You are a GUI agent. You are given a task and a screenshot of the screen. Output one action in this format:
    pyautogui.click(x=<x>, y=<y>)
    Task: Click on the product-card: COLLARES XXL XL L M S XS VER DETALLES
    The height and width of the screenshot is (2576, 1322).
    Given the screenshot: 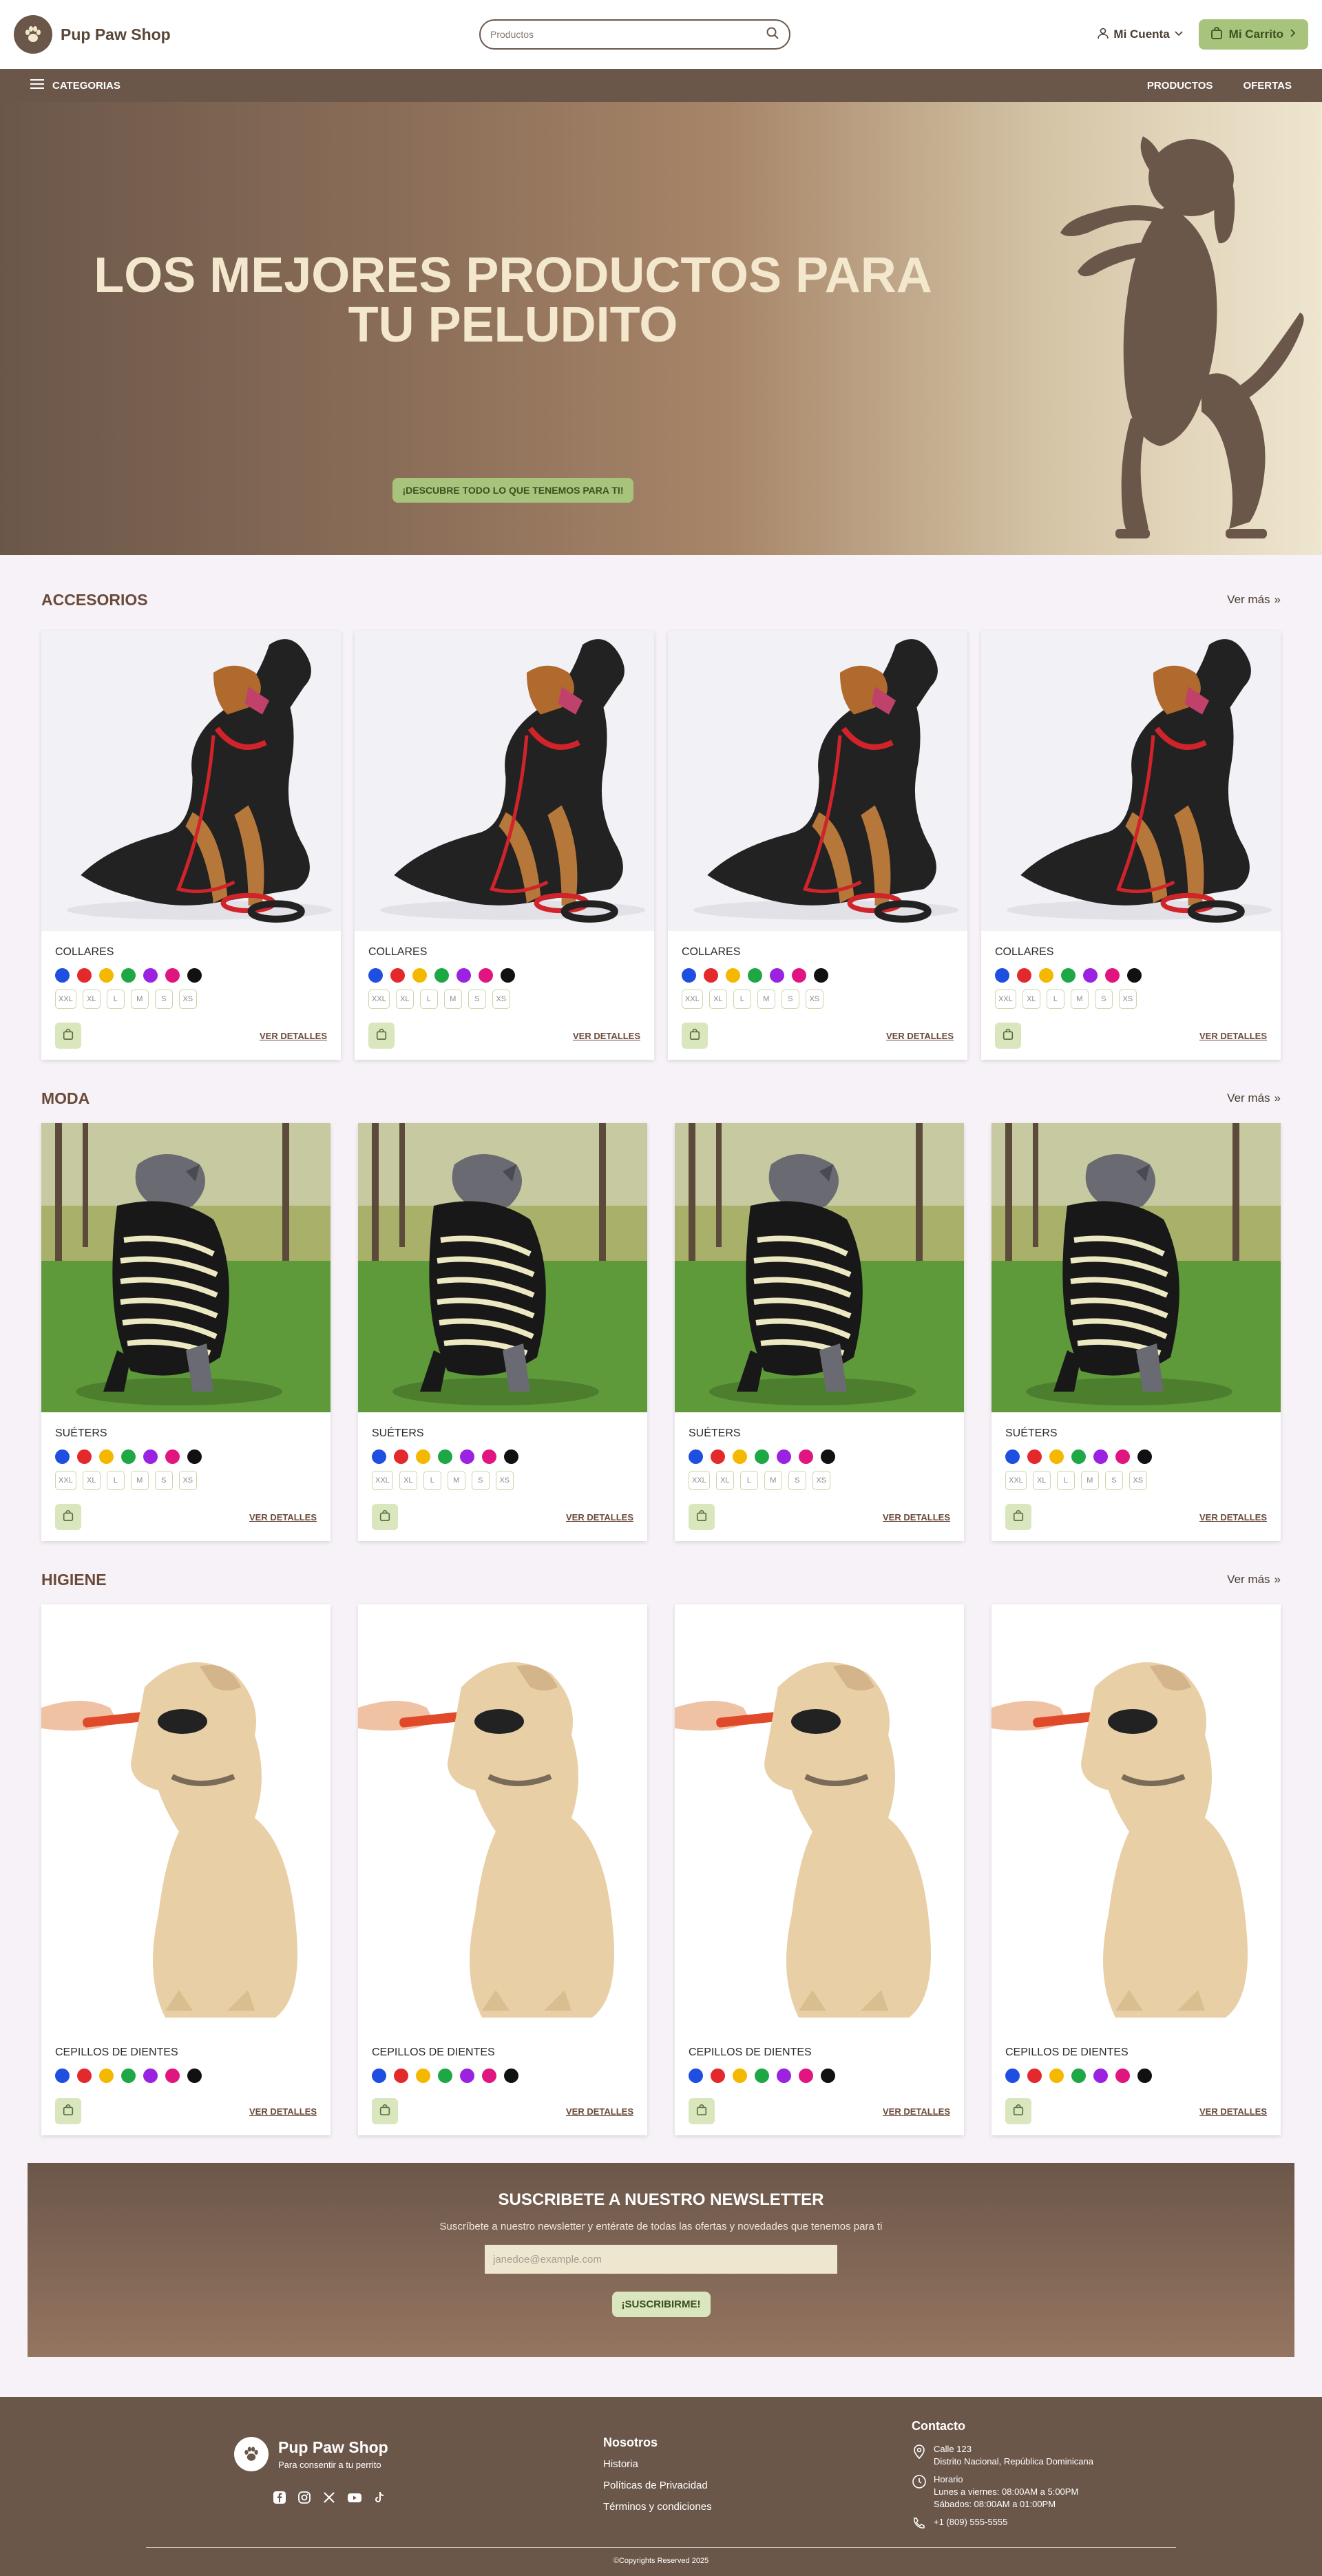 What is the action you would take?
    pyautogui.click(x=1131, y=845)
    